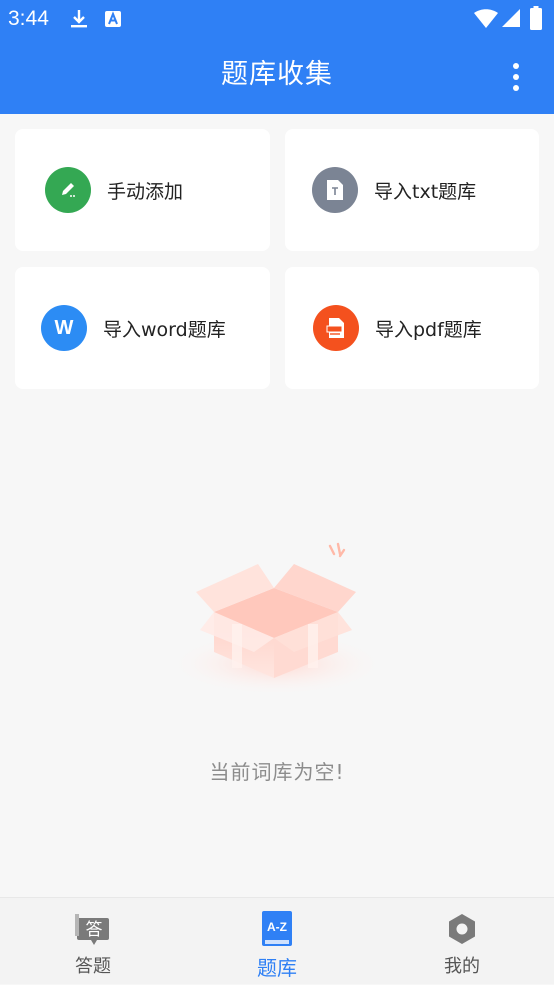 The image size is (554, 985). I want to click on tab-answer: 答 答题, so click(93, 941).